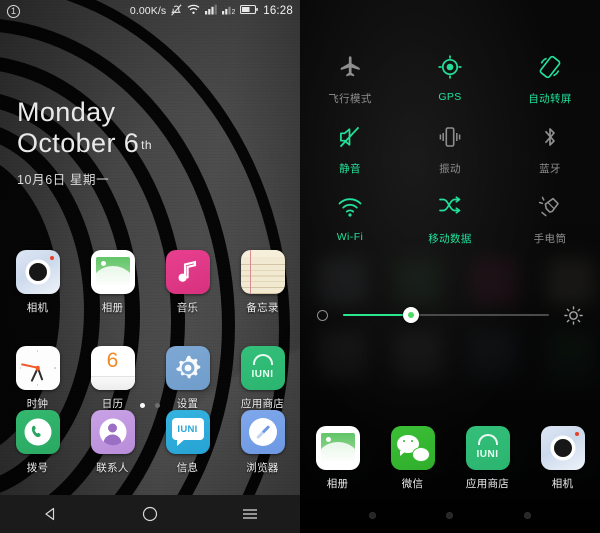 This screenshot has height=533, width=600. What do you see at coordinates (37, 368) in the screenshot?
I see `clock-icon` at bounding box center [37, 368].